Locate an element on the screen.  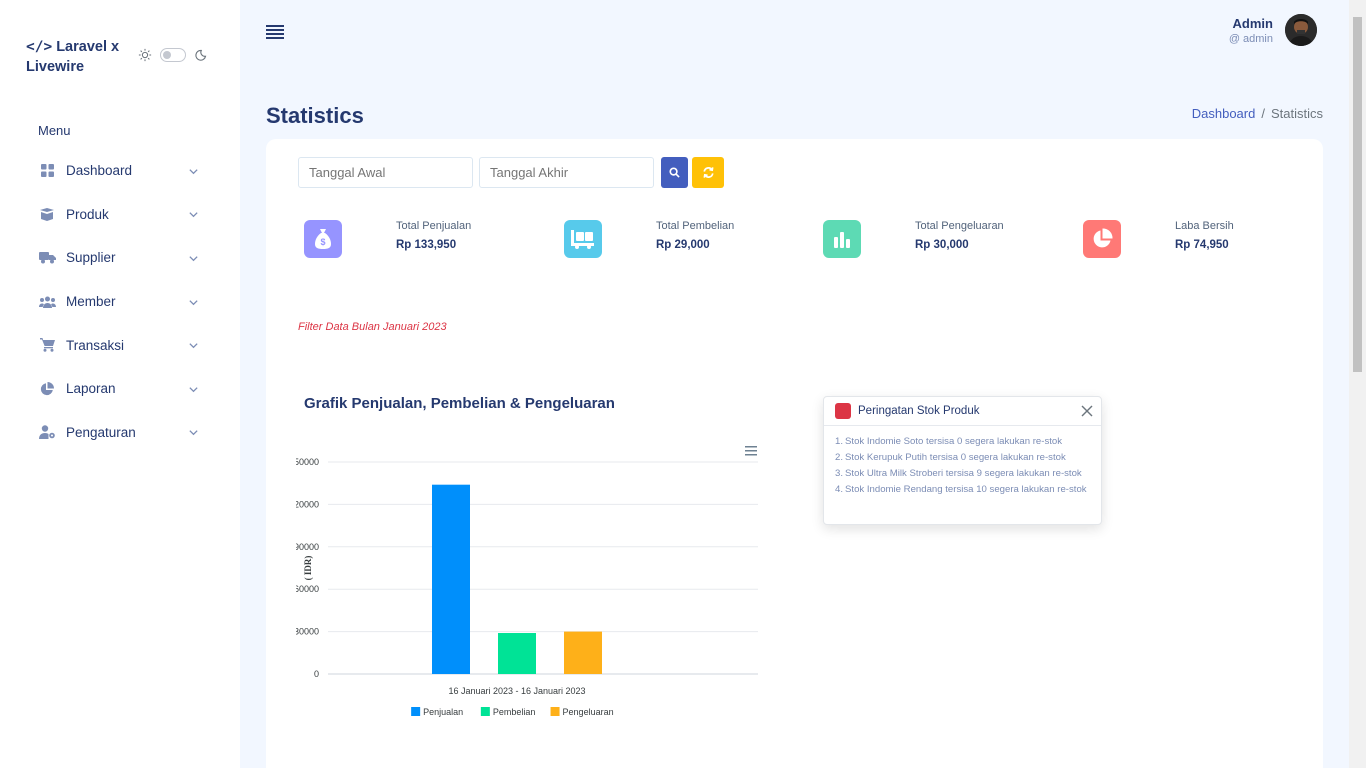
theme-toggle is located at coordinates (172, 55).